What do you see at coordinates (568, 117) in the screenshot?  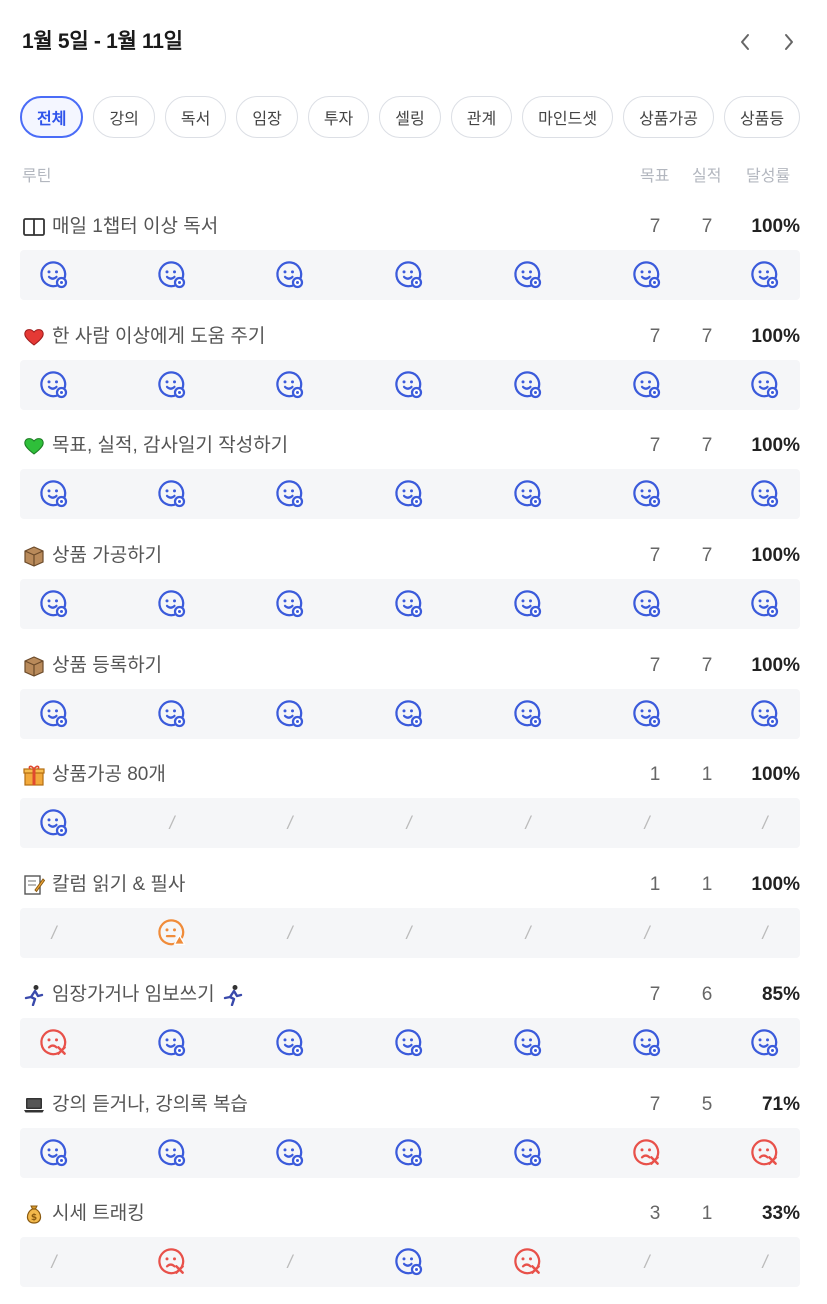 I see `filter-chip: 마인드셋` at bounding box center [568, 117].